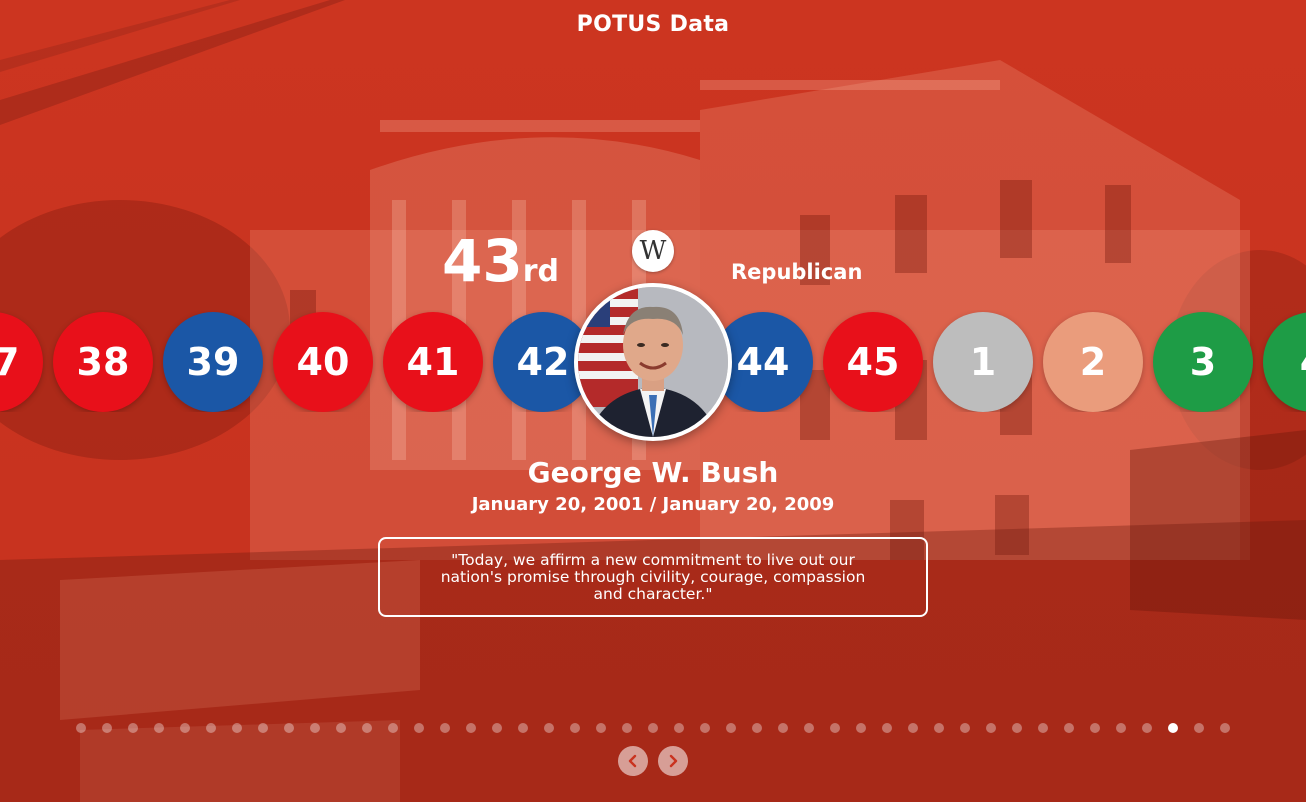 The image size is (1306, 802). Describe the element at coordinates (873, 362) in the screenshot. I see `president-circle: 45` at that location.